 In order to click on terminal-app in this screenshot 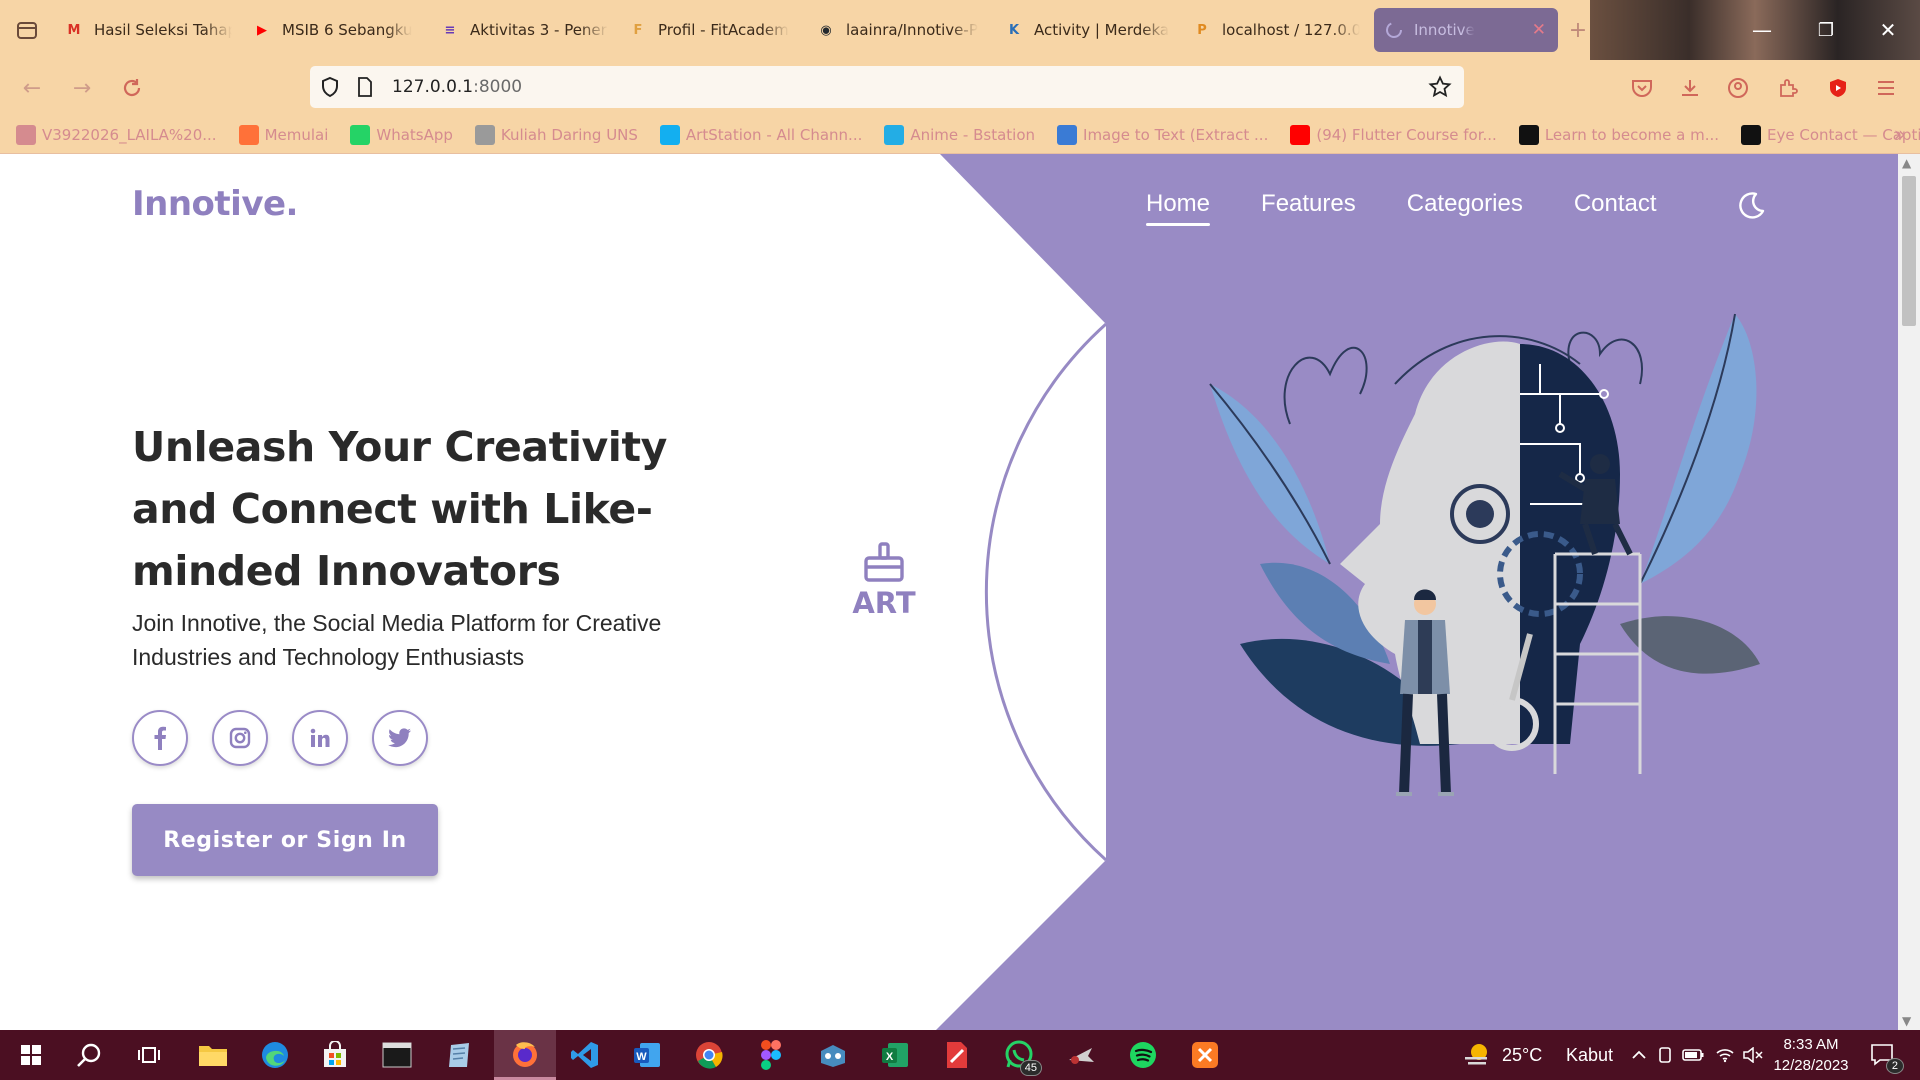, I will do `click(397, 1055)`.